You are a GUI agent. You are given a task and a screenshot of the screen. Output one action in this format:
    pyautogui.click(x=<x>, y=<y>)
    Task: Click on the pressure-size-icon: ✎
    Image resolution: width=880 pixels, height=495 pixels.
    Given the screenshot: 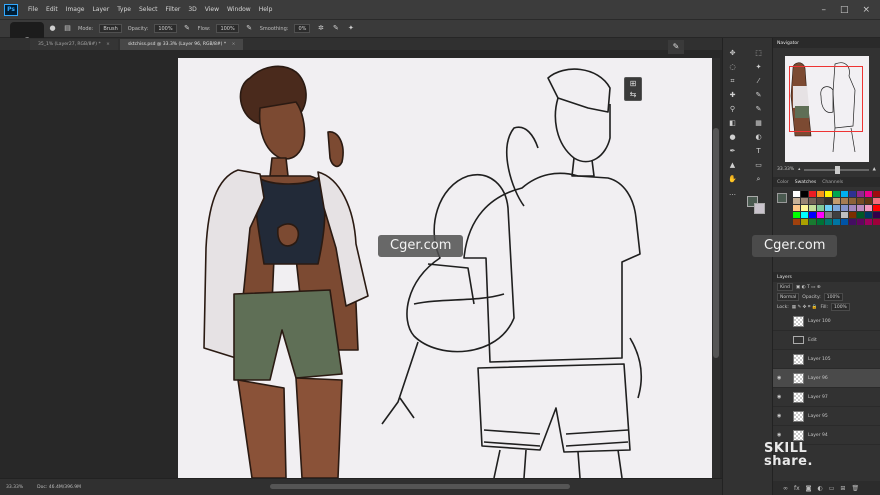 What is the action you would take?
    pyautogui.click(x=335, y=28)
    